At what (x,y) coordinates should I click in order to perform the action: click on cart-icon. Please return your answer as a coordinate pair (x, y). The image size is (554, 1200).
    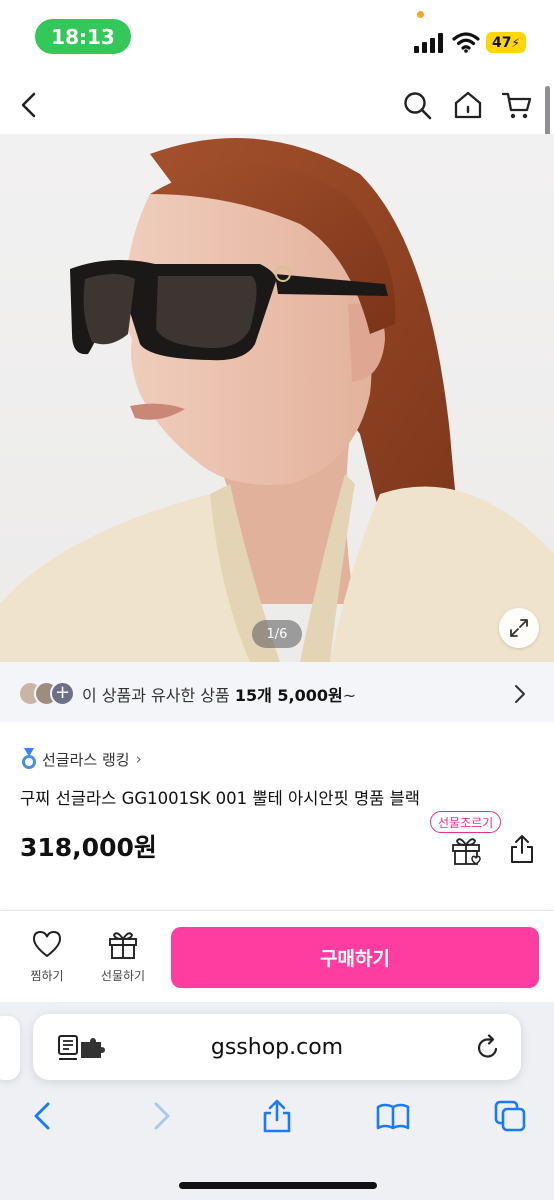
    Looking at the image, I should click on (517, 105).